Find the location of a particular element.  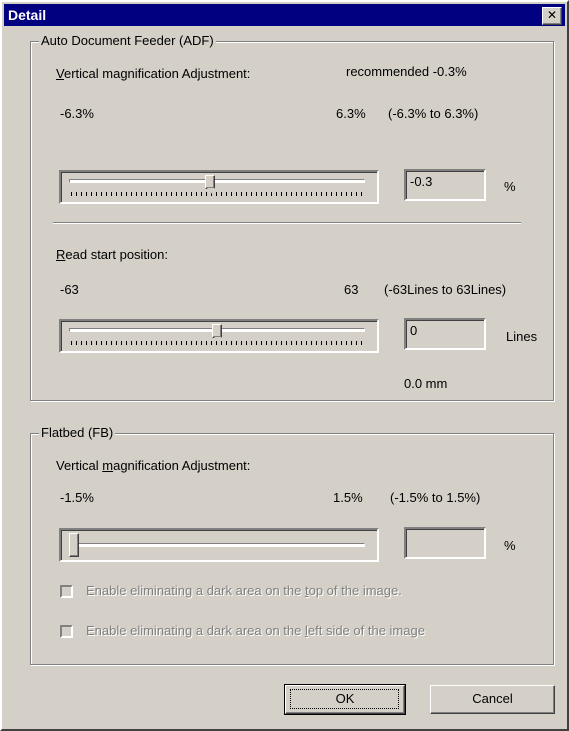

adf-read-start-label: Read start position: is located at coordinates (112, 254).